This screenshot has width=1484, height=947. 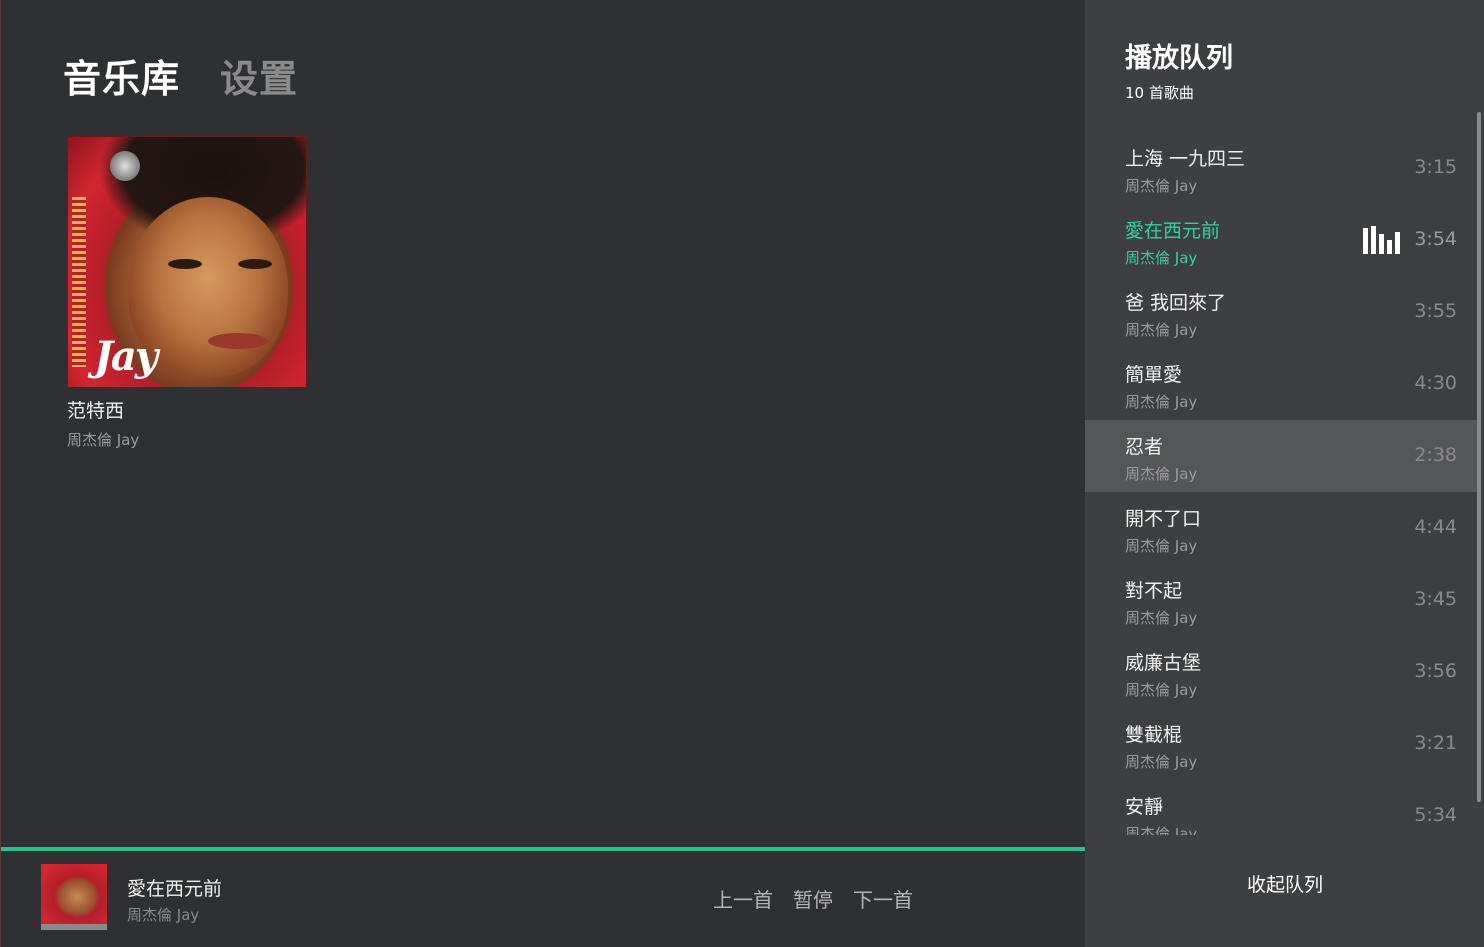 I want to click on album-artist: 周杰倫 Jay, so click(x=103, y=440).